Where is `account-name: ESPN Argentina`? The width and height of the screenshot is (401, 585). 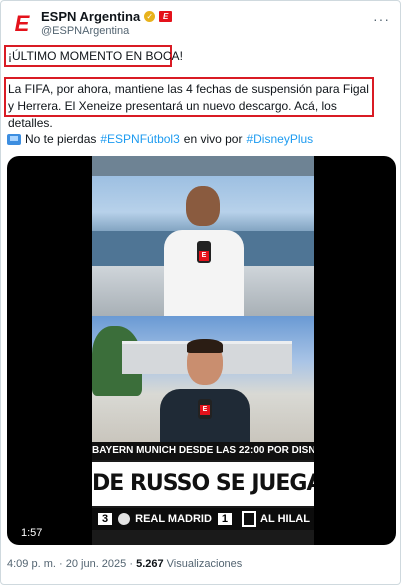
account-name: ESPN Argentina is located at coordinates (90, 16).